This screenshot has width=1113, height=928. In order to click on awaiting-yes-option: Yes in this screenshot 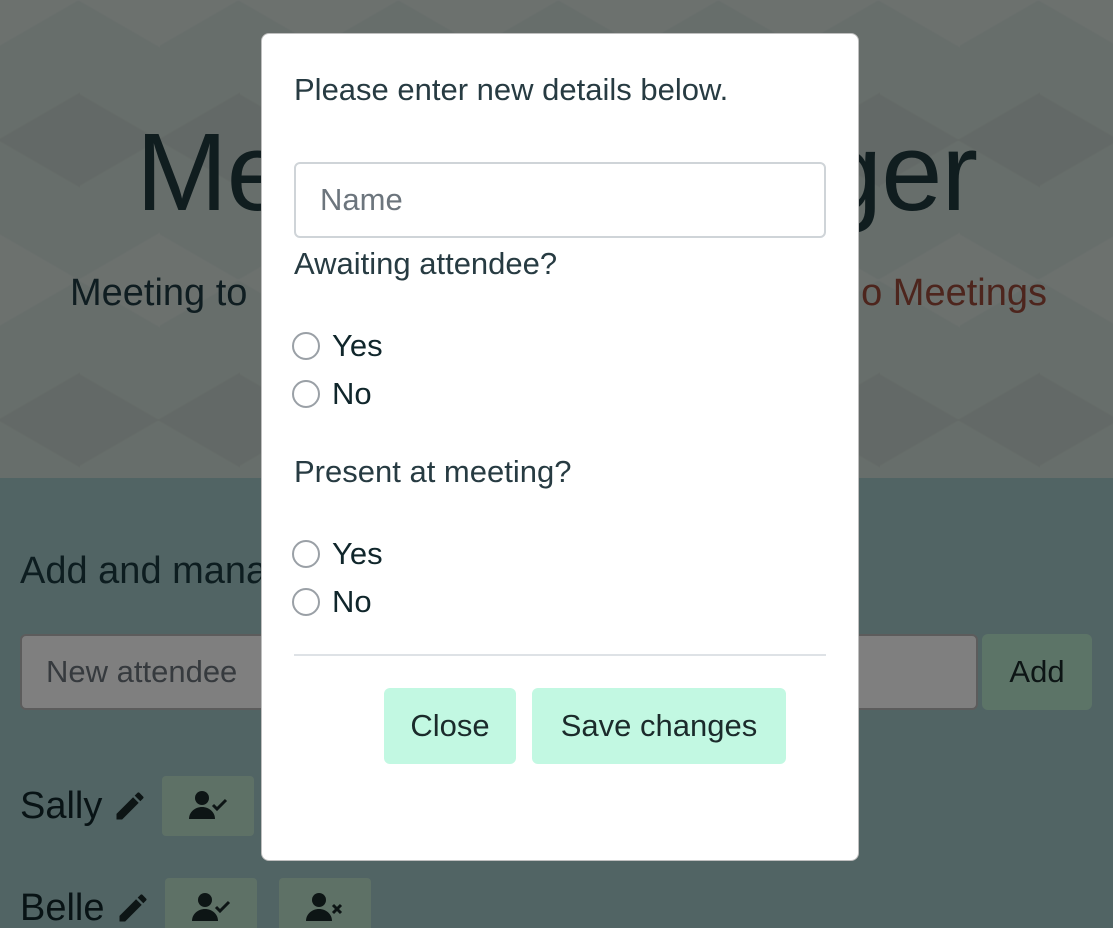, I will do `click(337, 346)`.